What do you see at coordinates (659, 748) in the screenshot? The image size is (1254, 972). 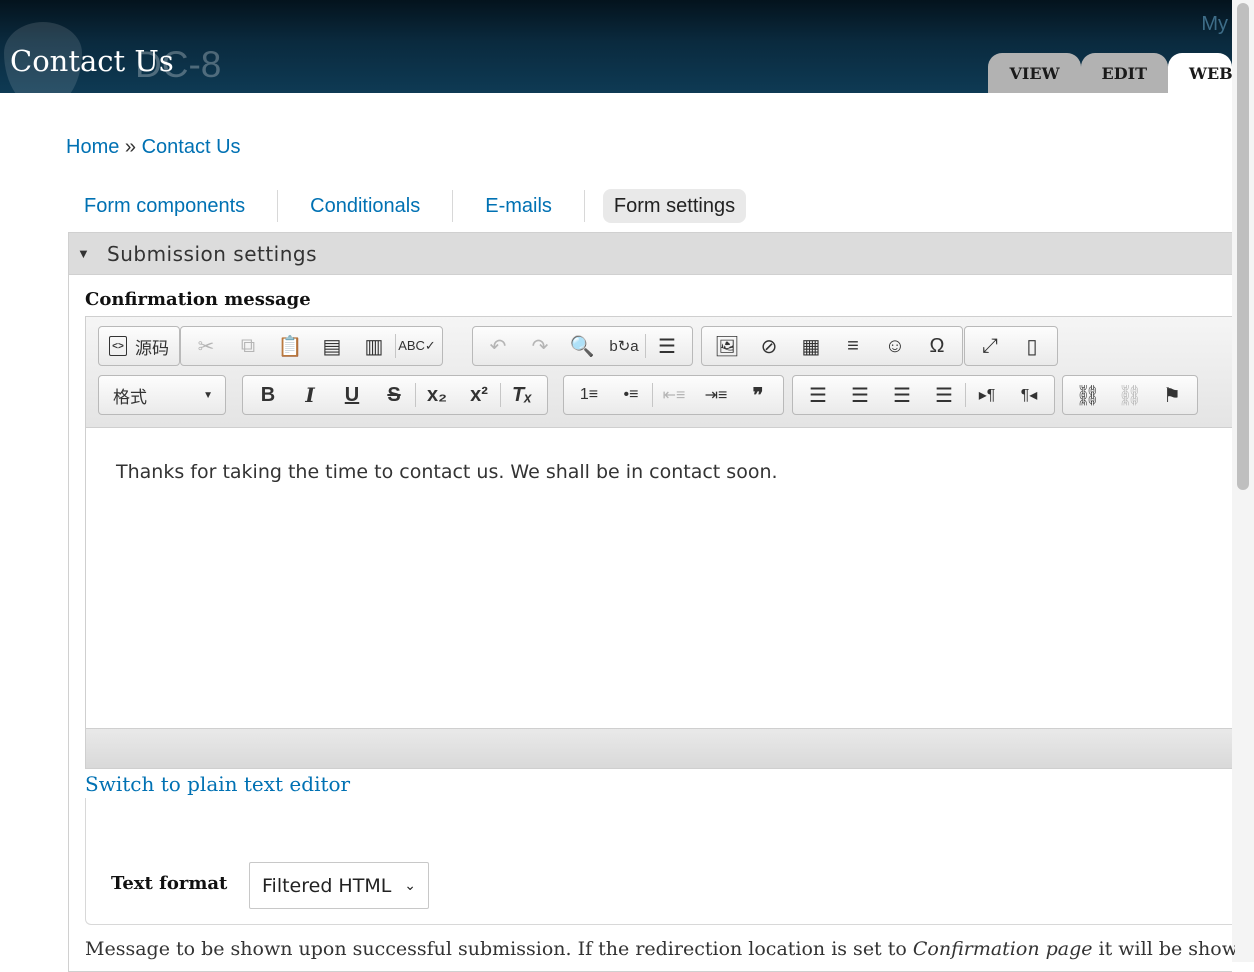 I see `editor-status-bar` at bounding box center [659, 748].